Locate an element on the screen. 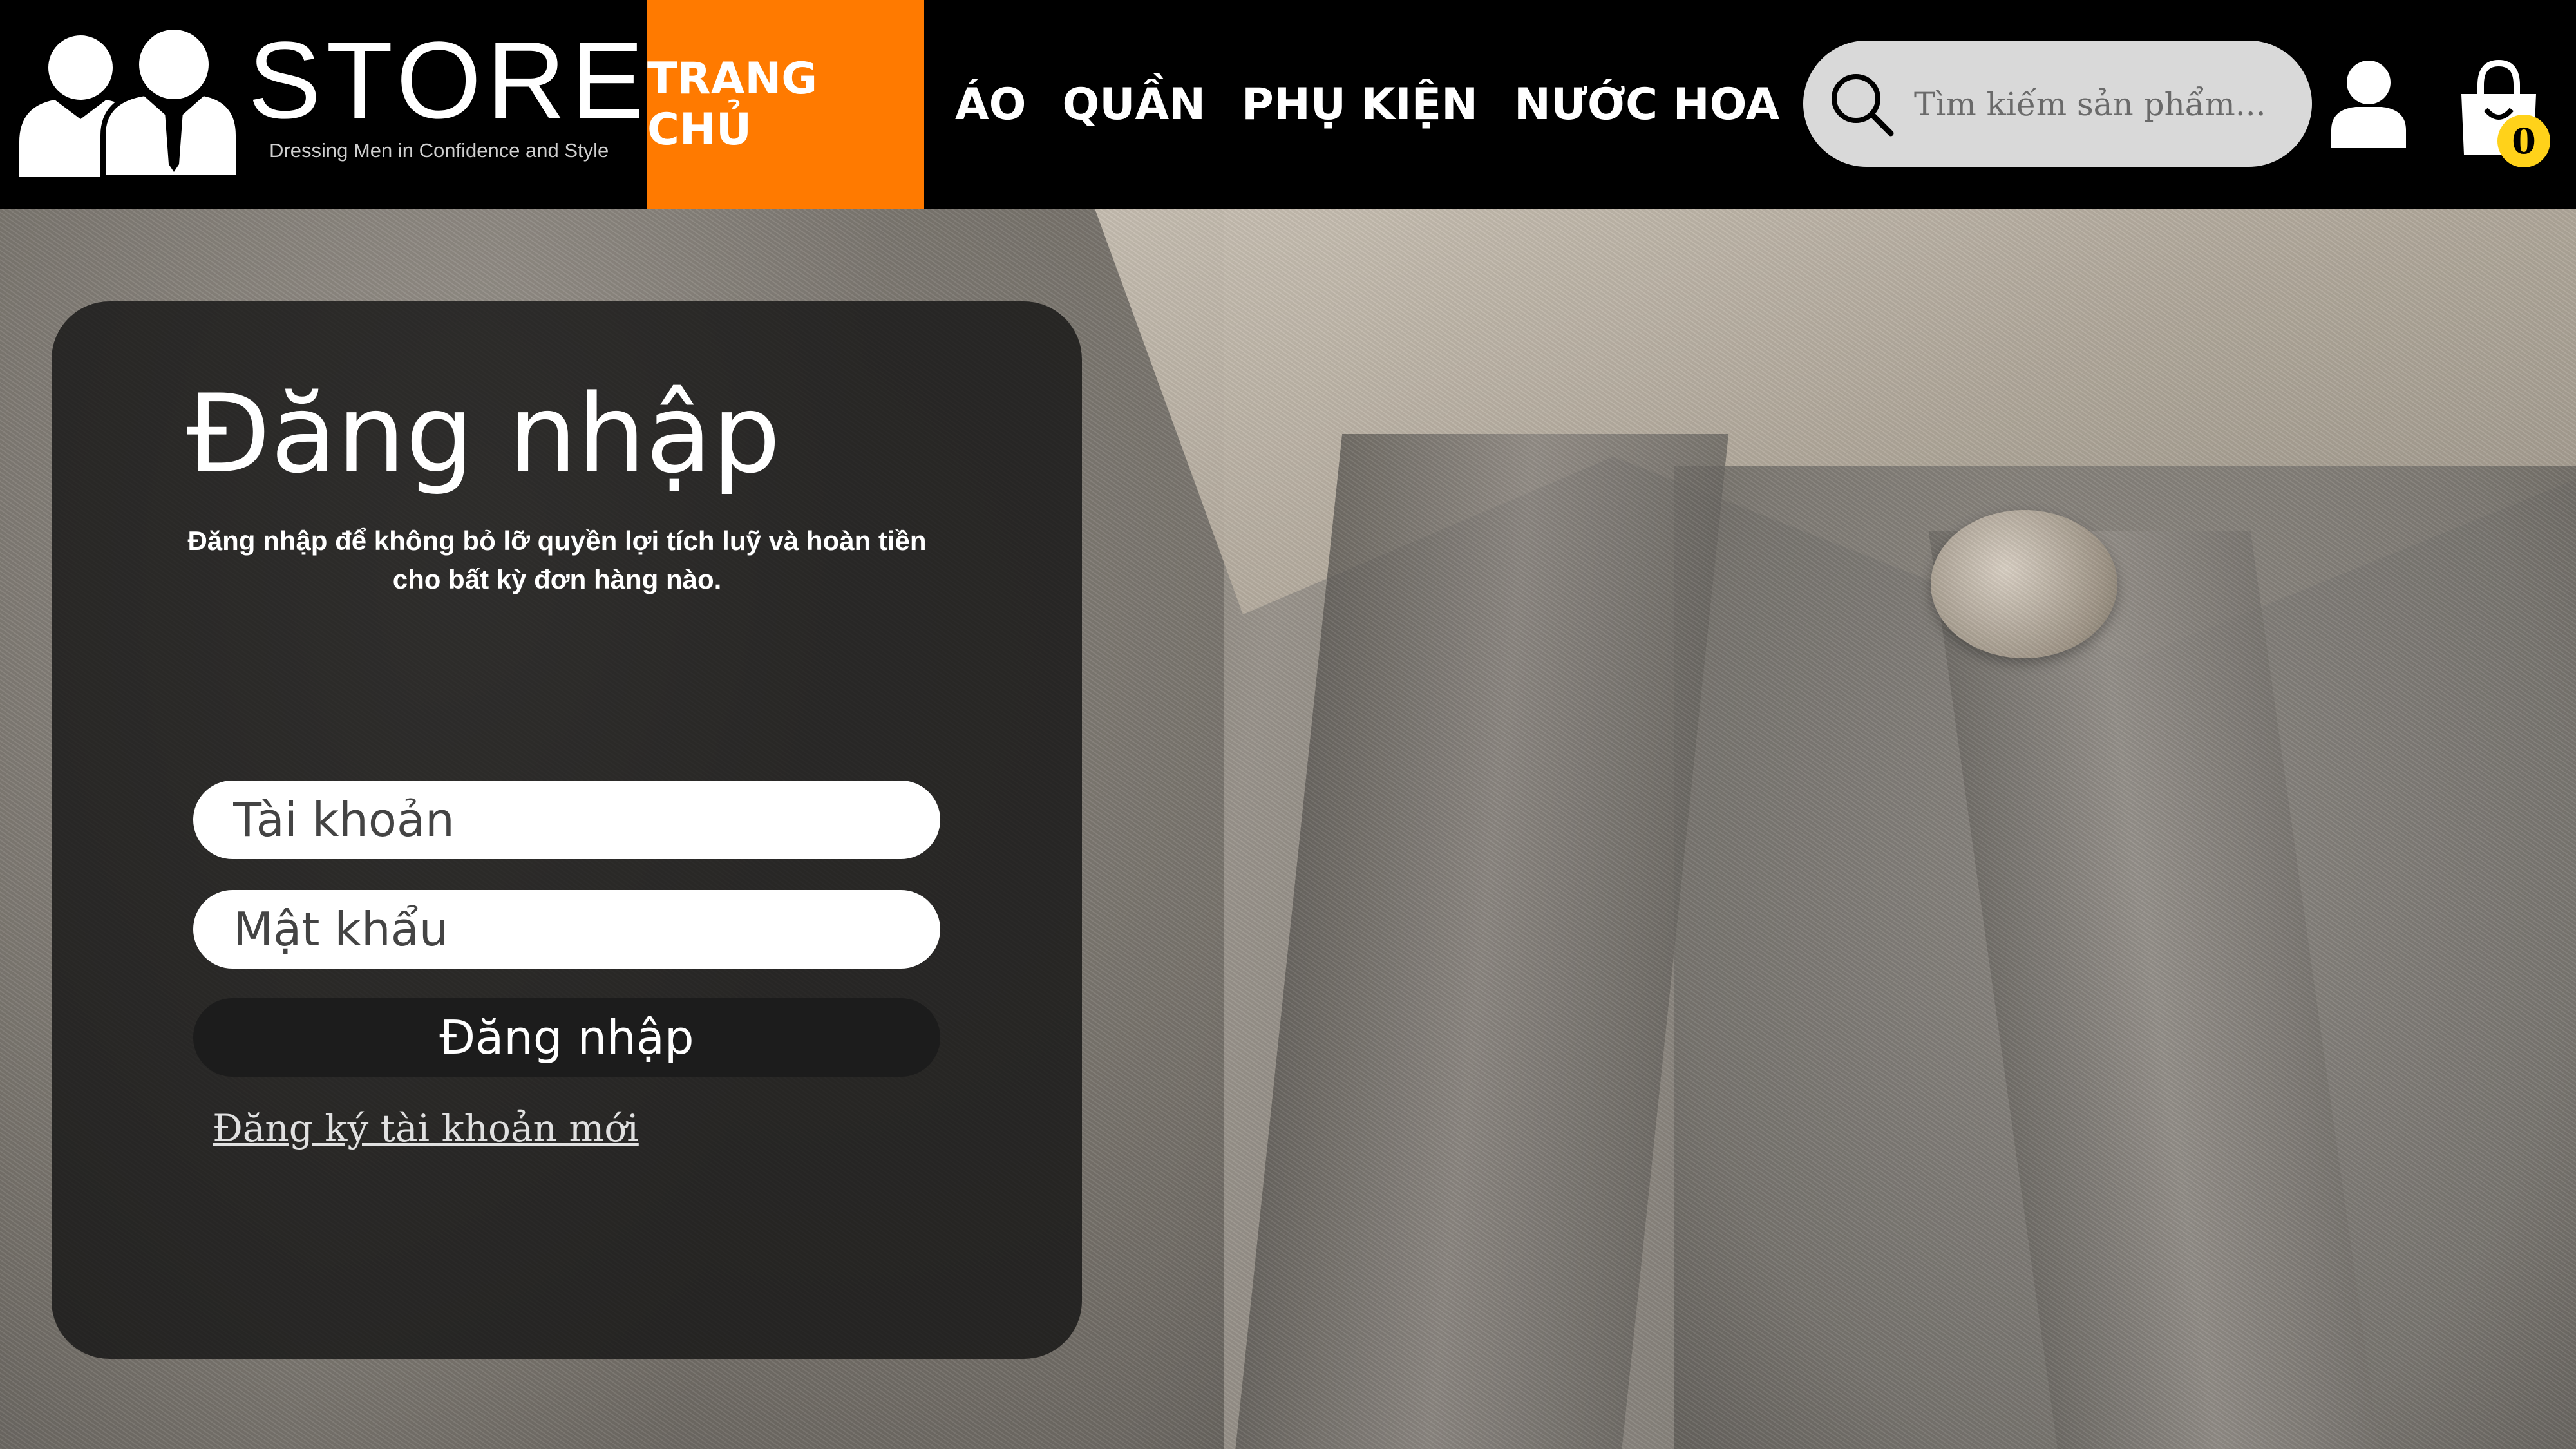 The height and width of the screenshot is (1449, 2576). nav-item-home: TRANG CHỦ is located at coordinates (785, 104).